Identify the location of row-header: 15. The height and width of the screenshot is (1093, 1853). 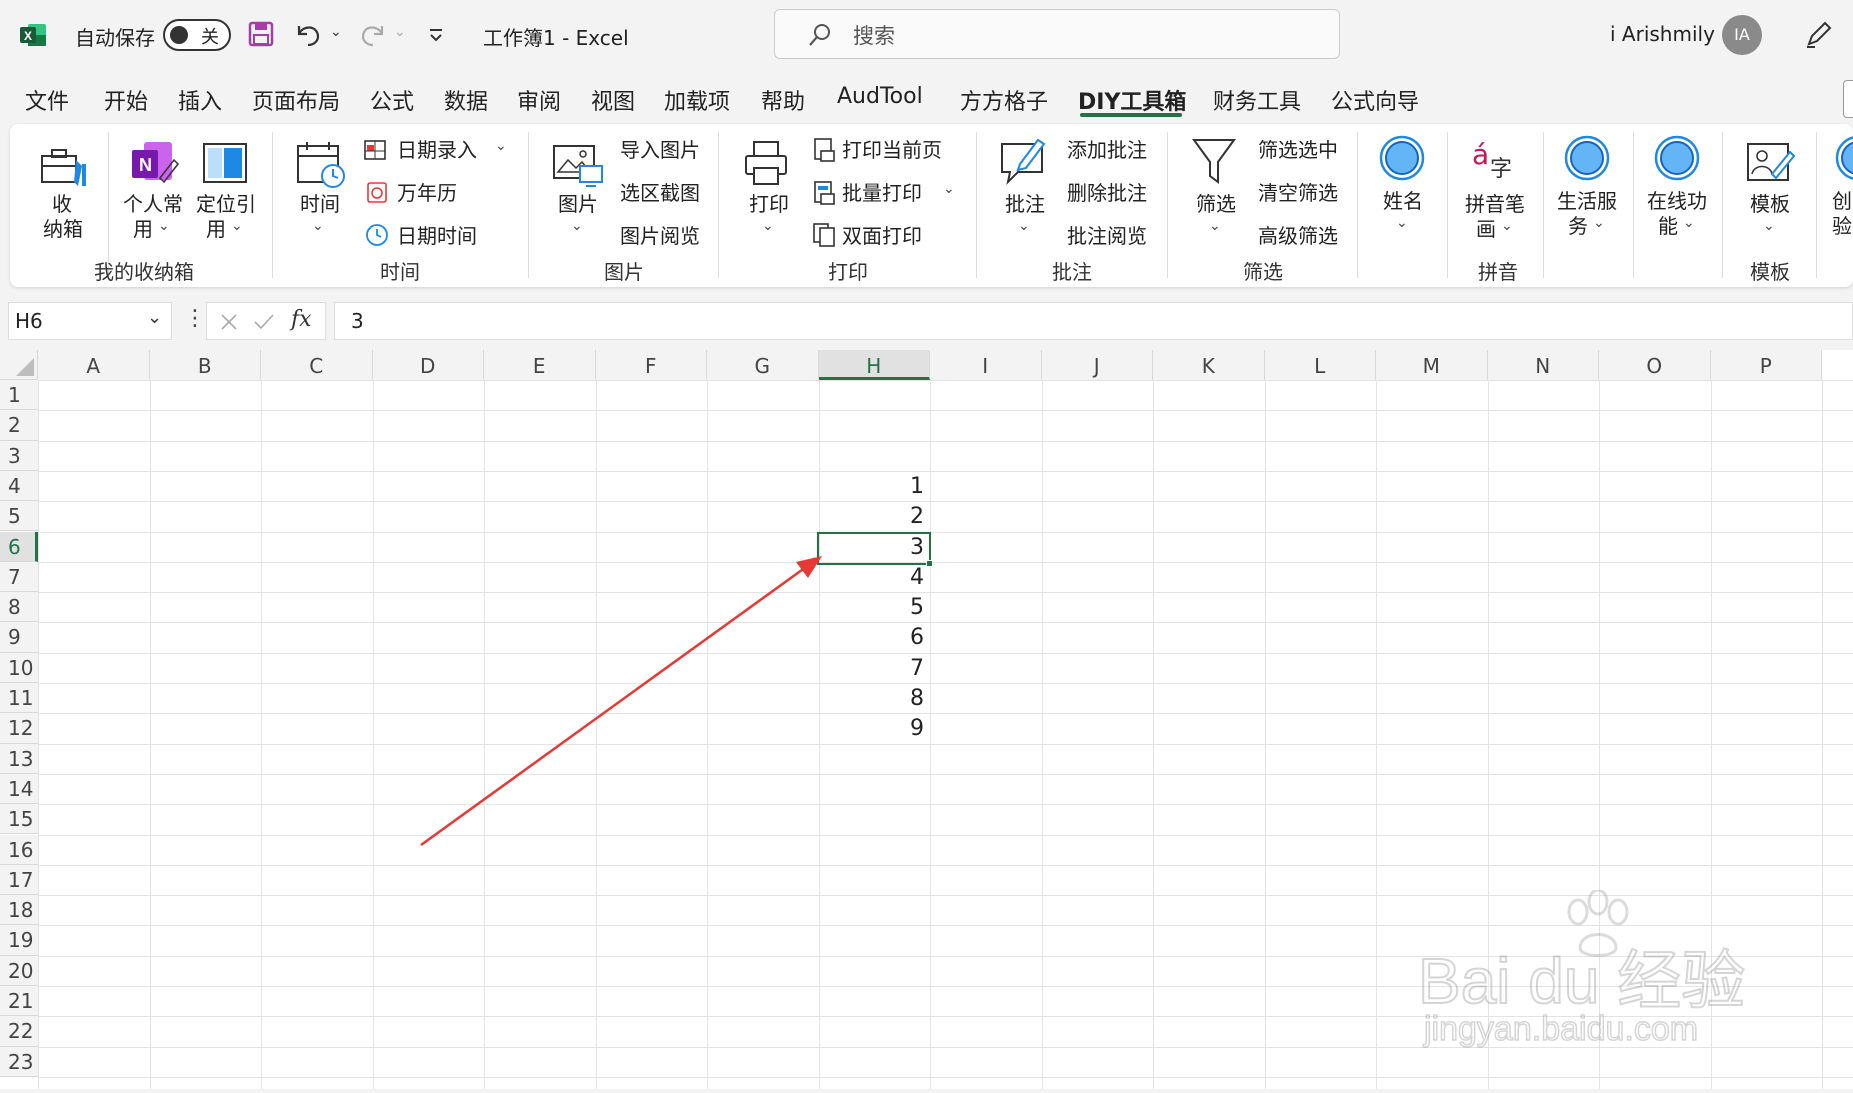
(19, 819).